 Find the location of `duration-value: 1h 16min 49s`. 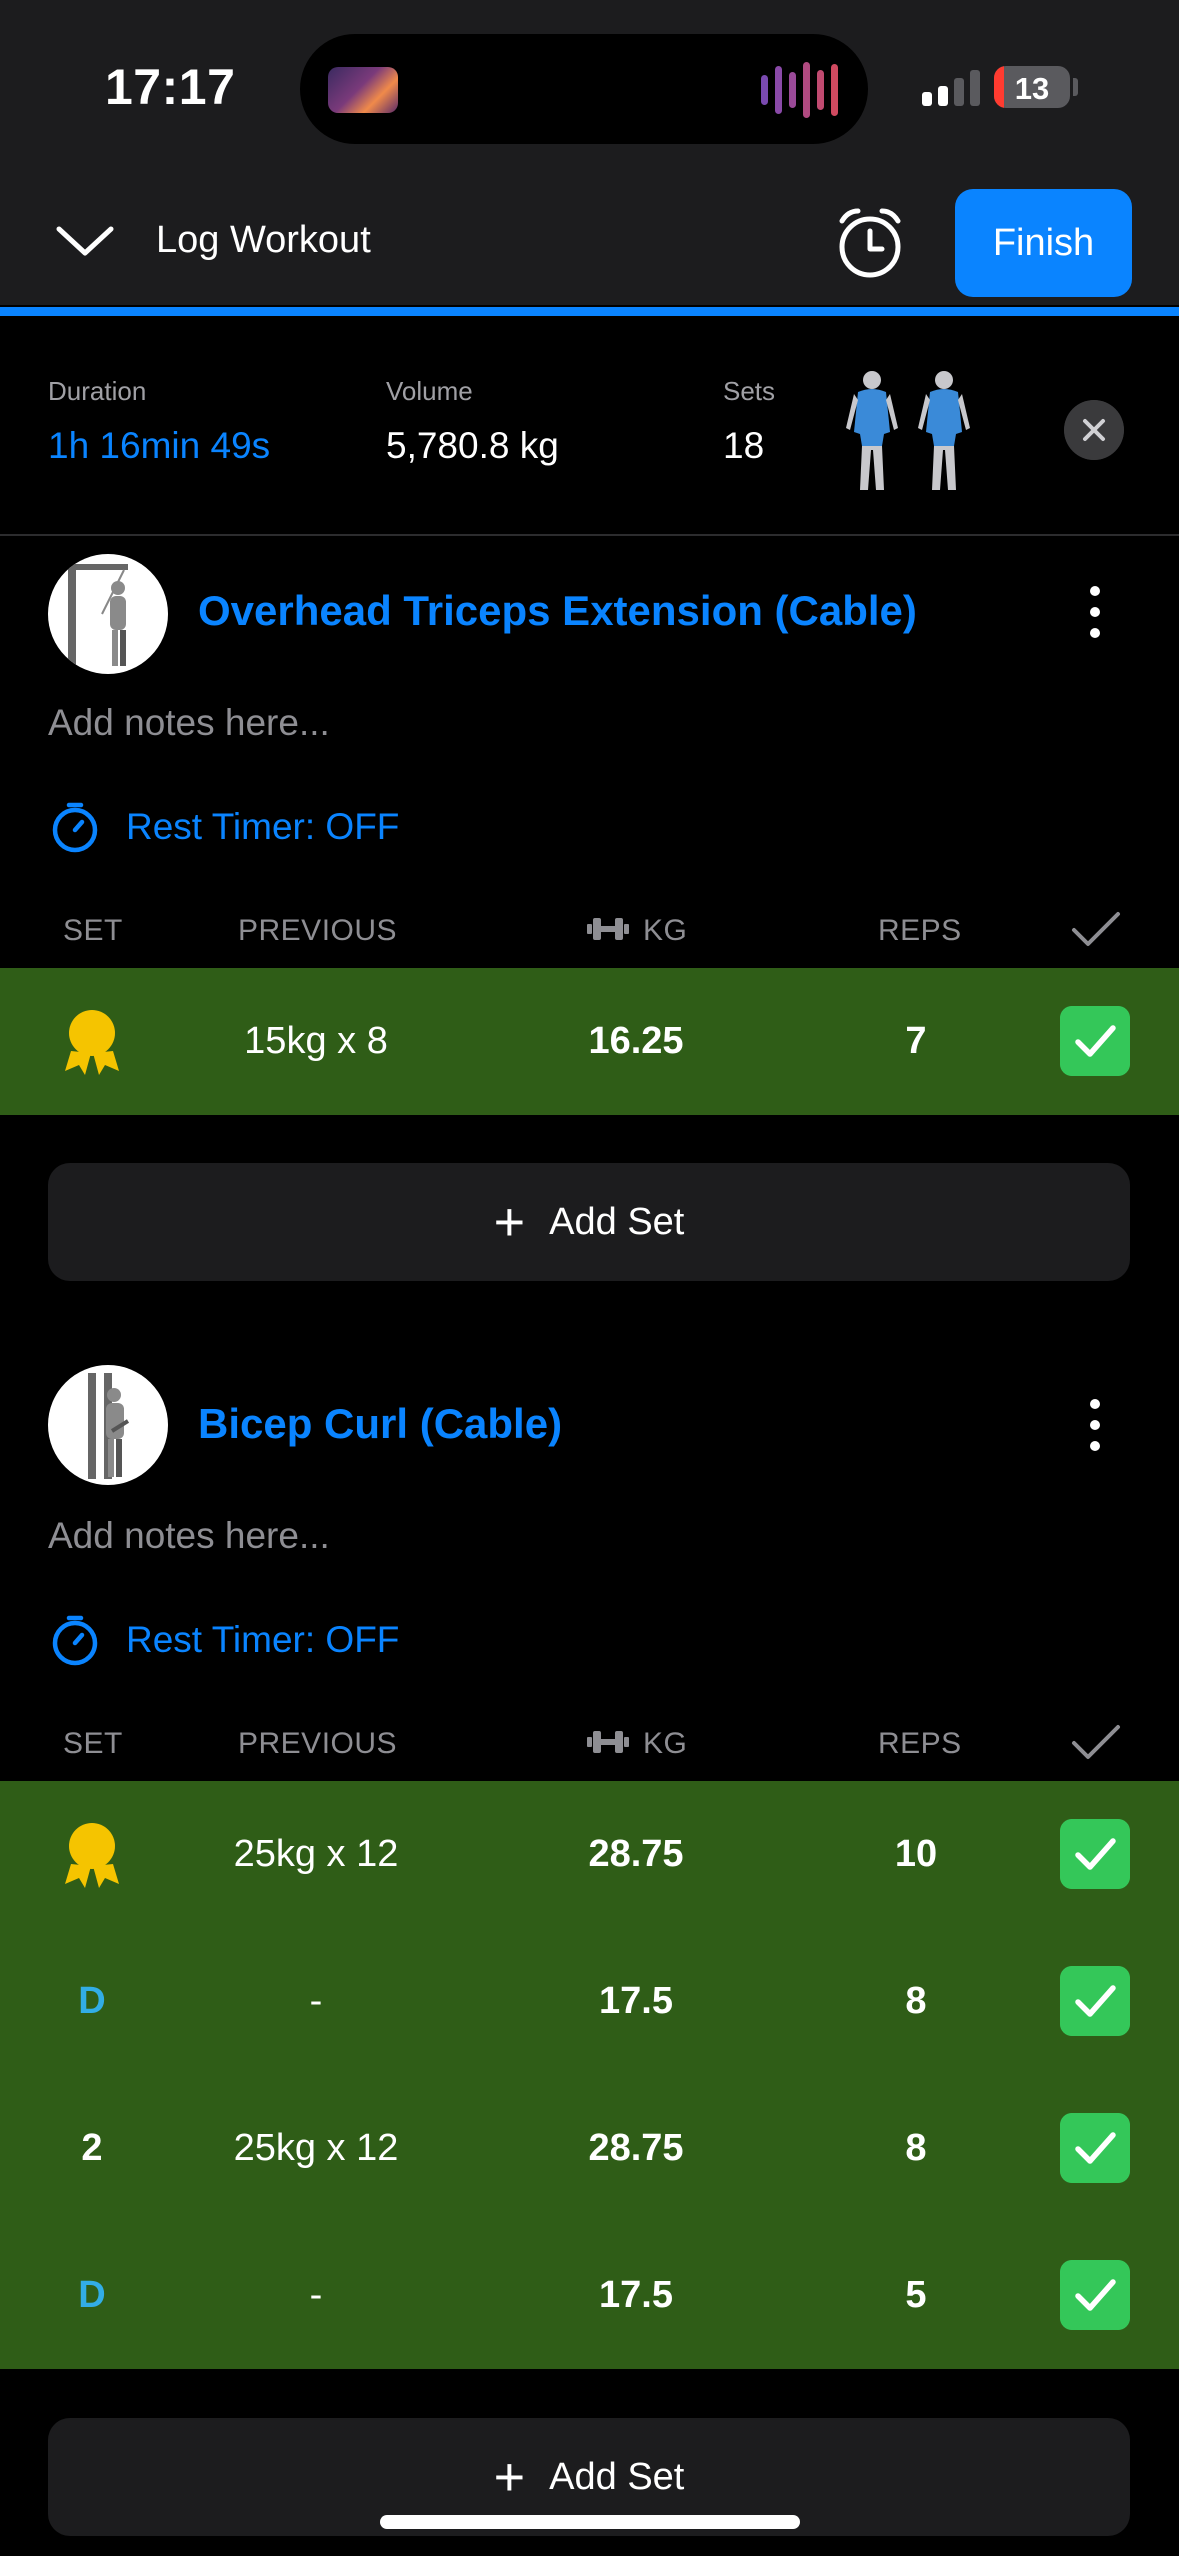

duration-value: 1h 16min 49s is located at coordinates (159, 445).